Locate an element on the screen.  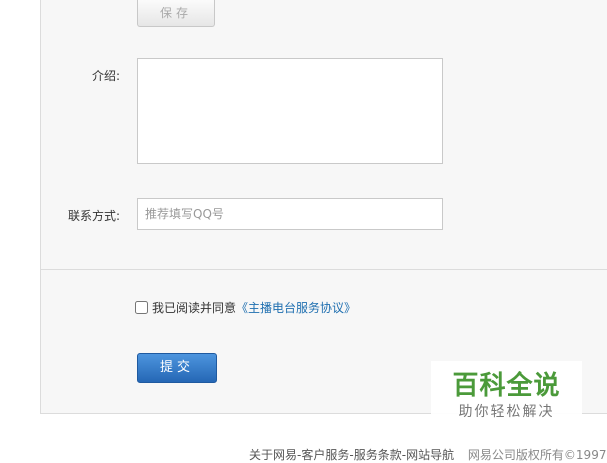
agreement-row: 我已阅读并同意 《主播电台服务协议》 is located at coordinates (245, 307).